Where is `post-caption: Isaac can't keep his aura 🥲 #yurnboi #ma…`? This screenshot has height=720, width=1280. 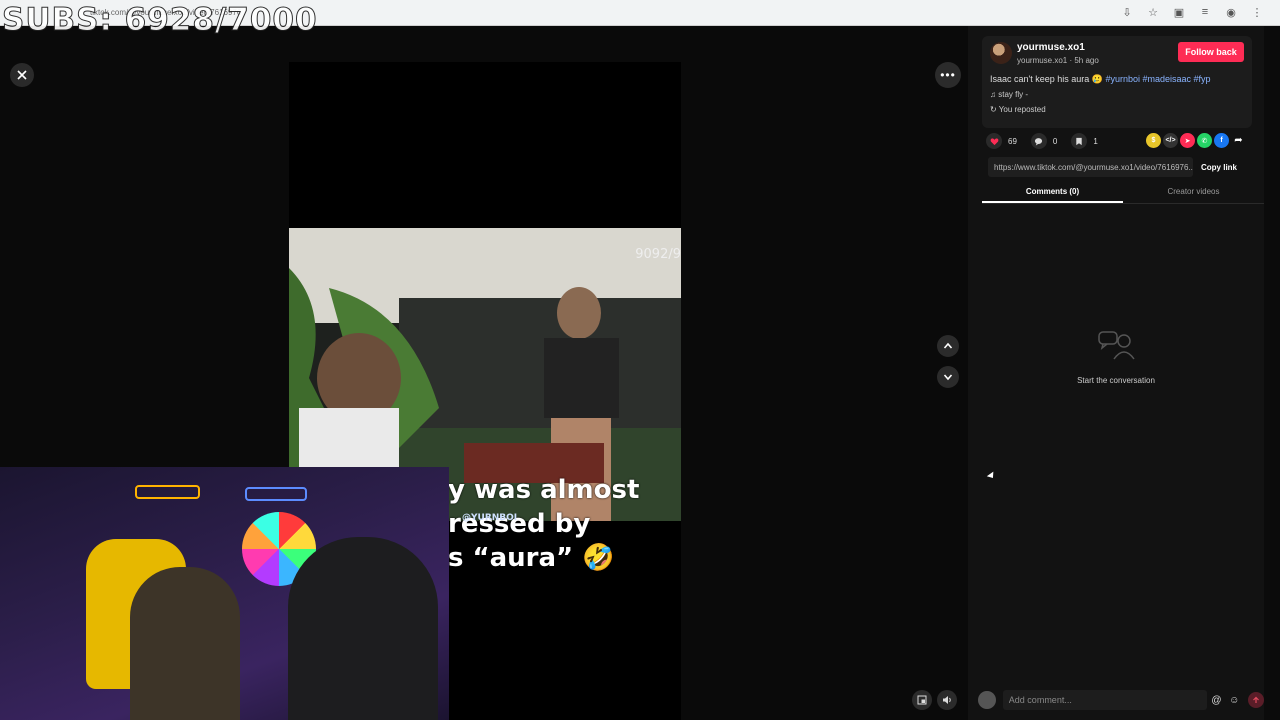 post-caption: Isaac can't keep his aura 🥲 #yurnboi #ma… is located at coordinates (1100, 79).